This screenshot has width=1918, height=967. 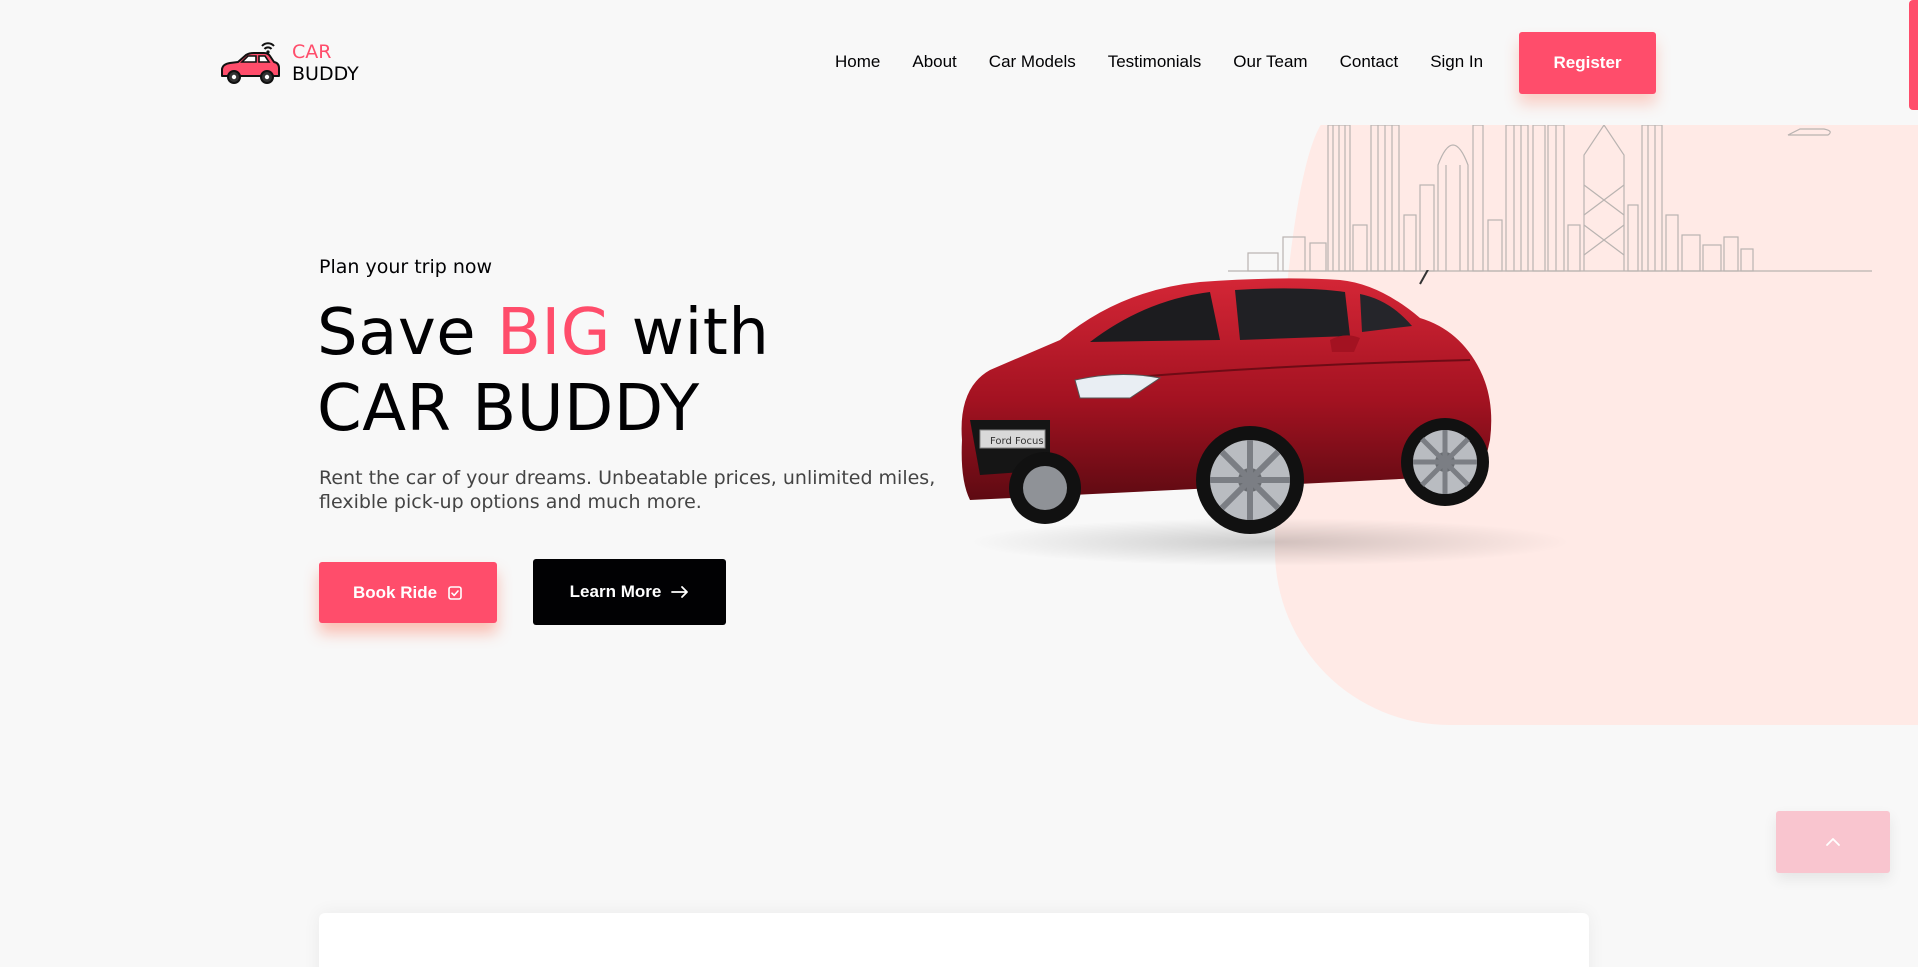 I want to click on nav-home: Home, so click(x=857, y=62).